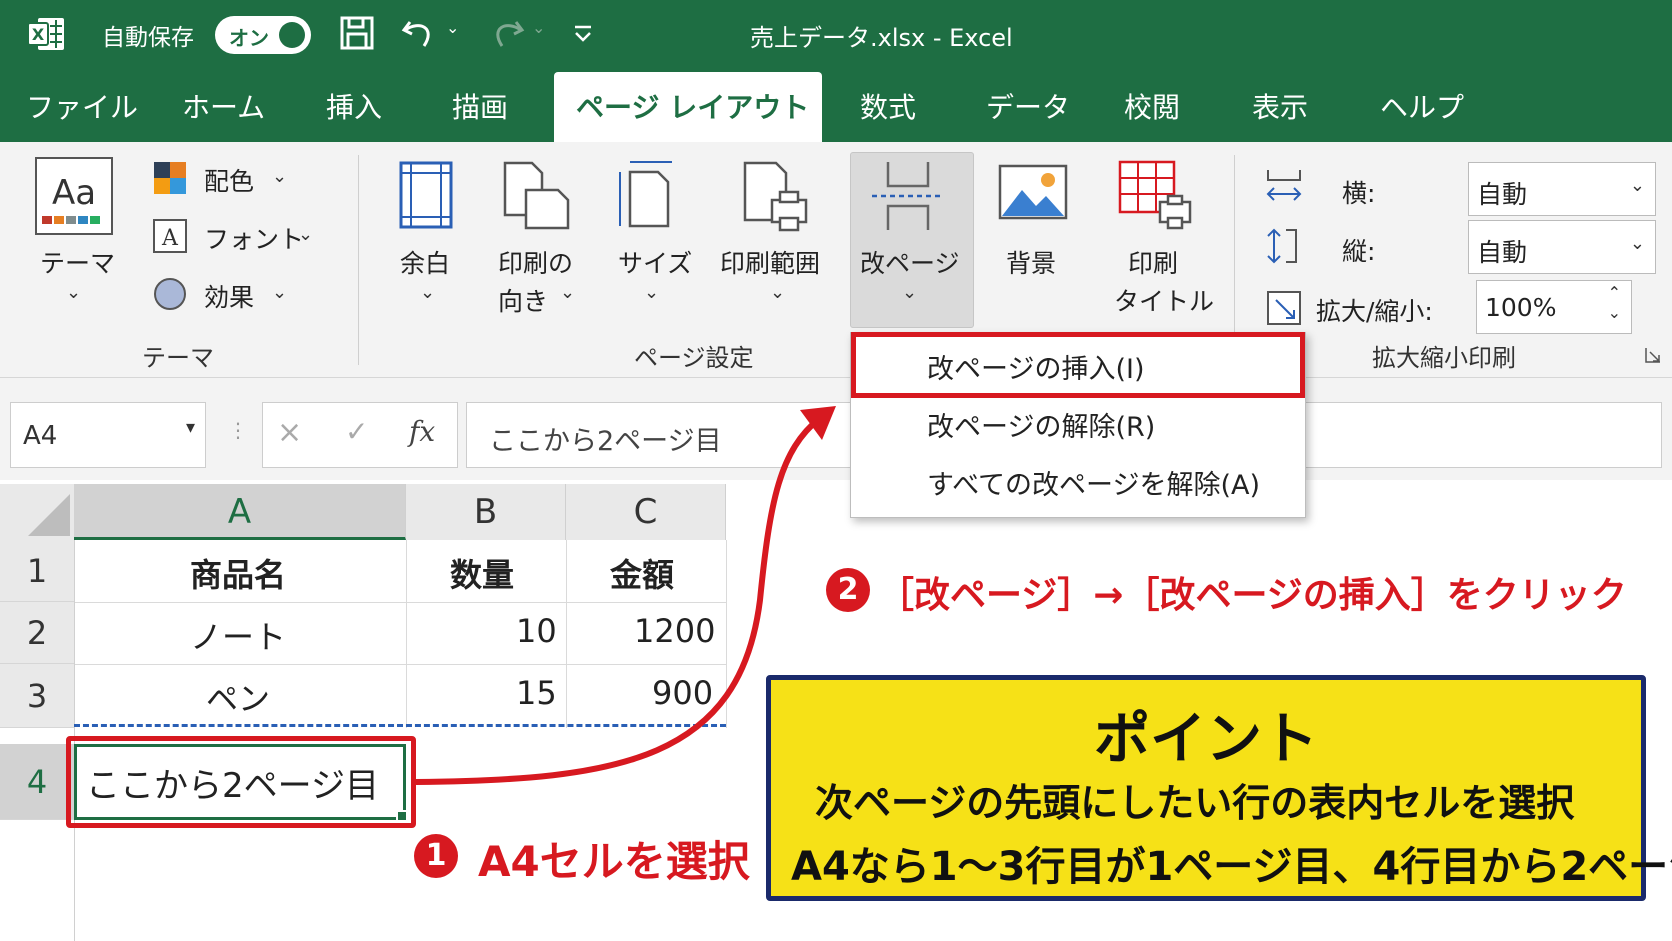  What do you see at coordinates (1252, 595) in the screenshot?
I see `step2-instruction: ［改ページ］→［改ページの挿入］をクリック` at bounding box center [1252, 595].